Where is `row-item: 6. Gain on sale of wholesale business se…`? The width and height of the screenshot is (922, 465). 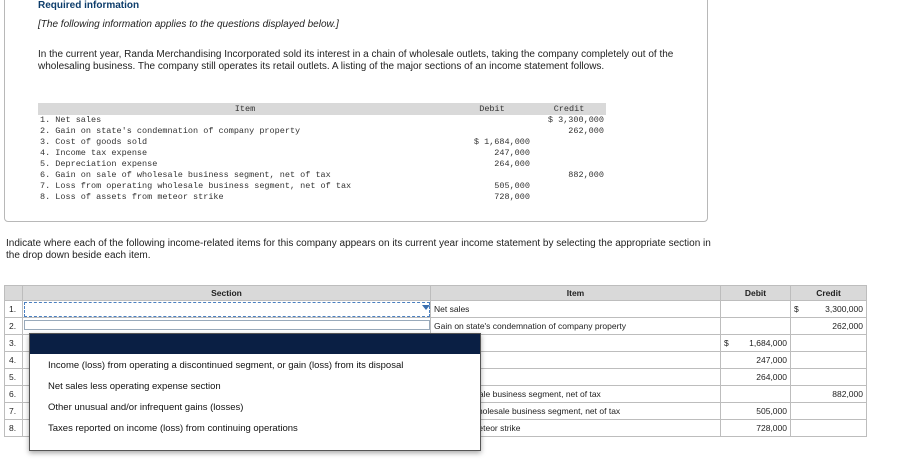
row-item: 6. Gain on sale of wholesale business se… is located at coordinates (185, 175).